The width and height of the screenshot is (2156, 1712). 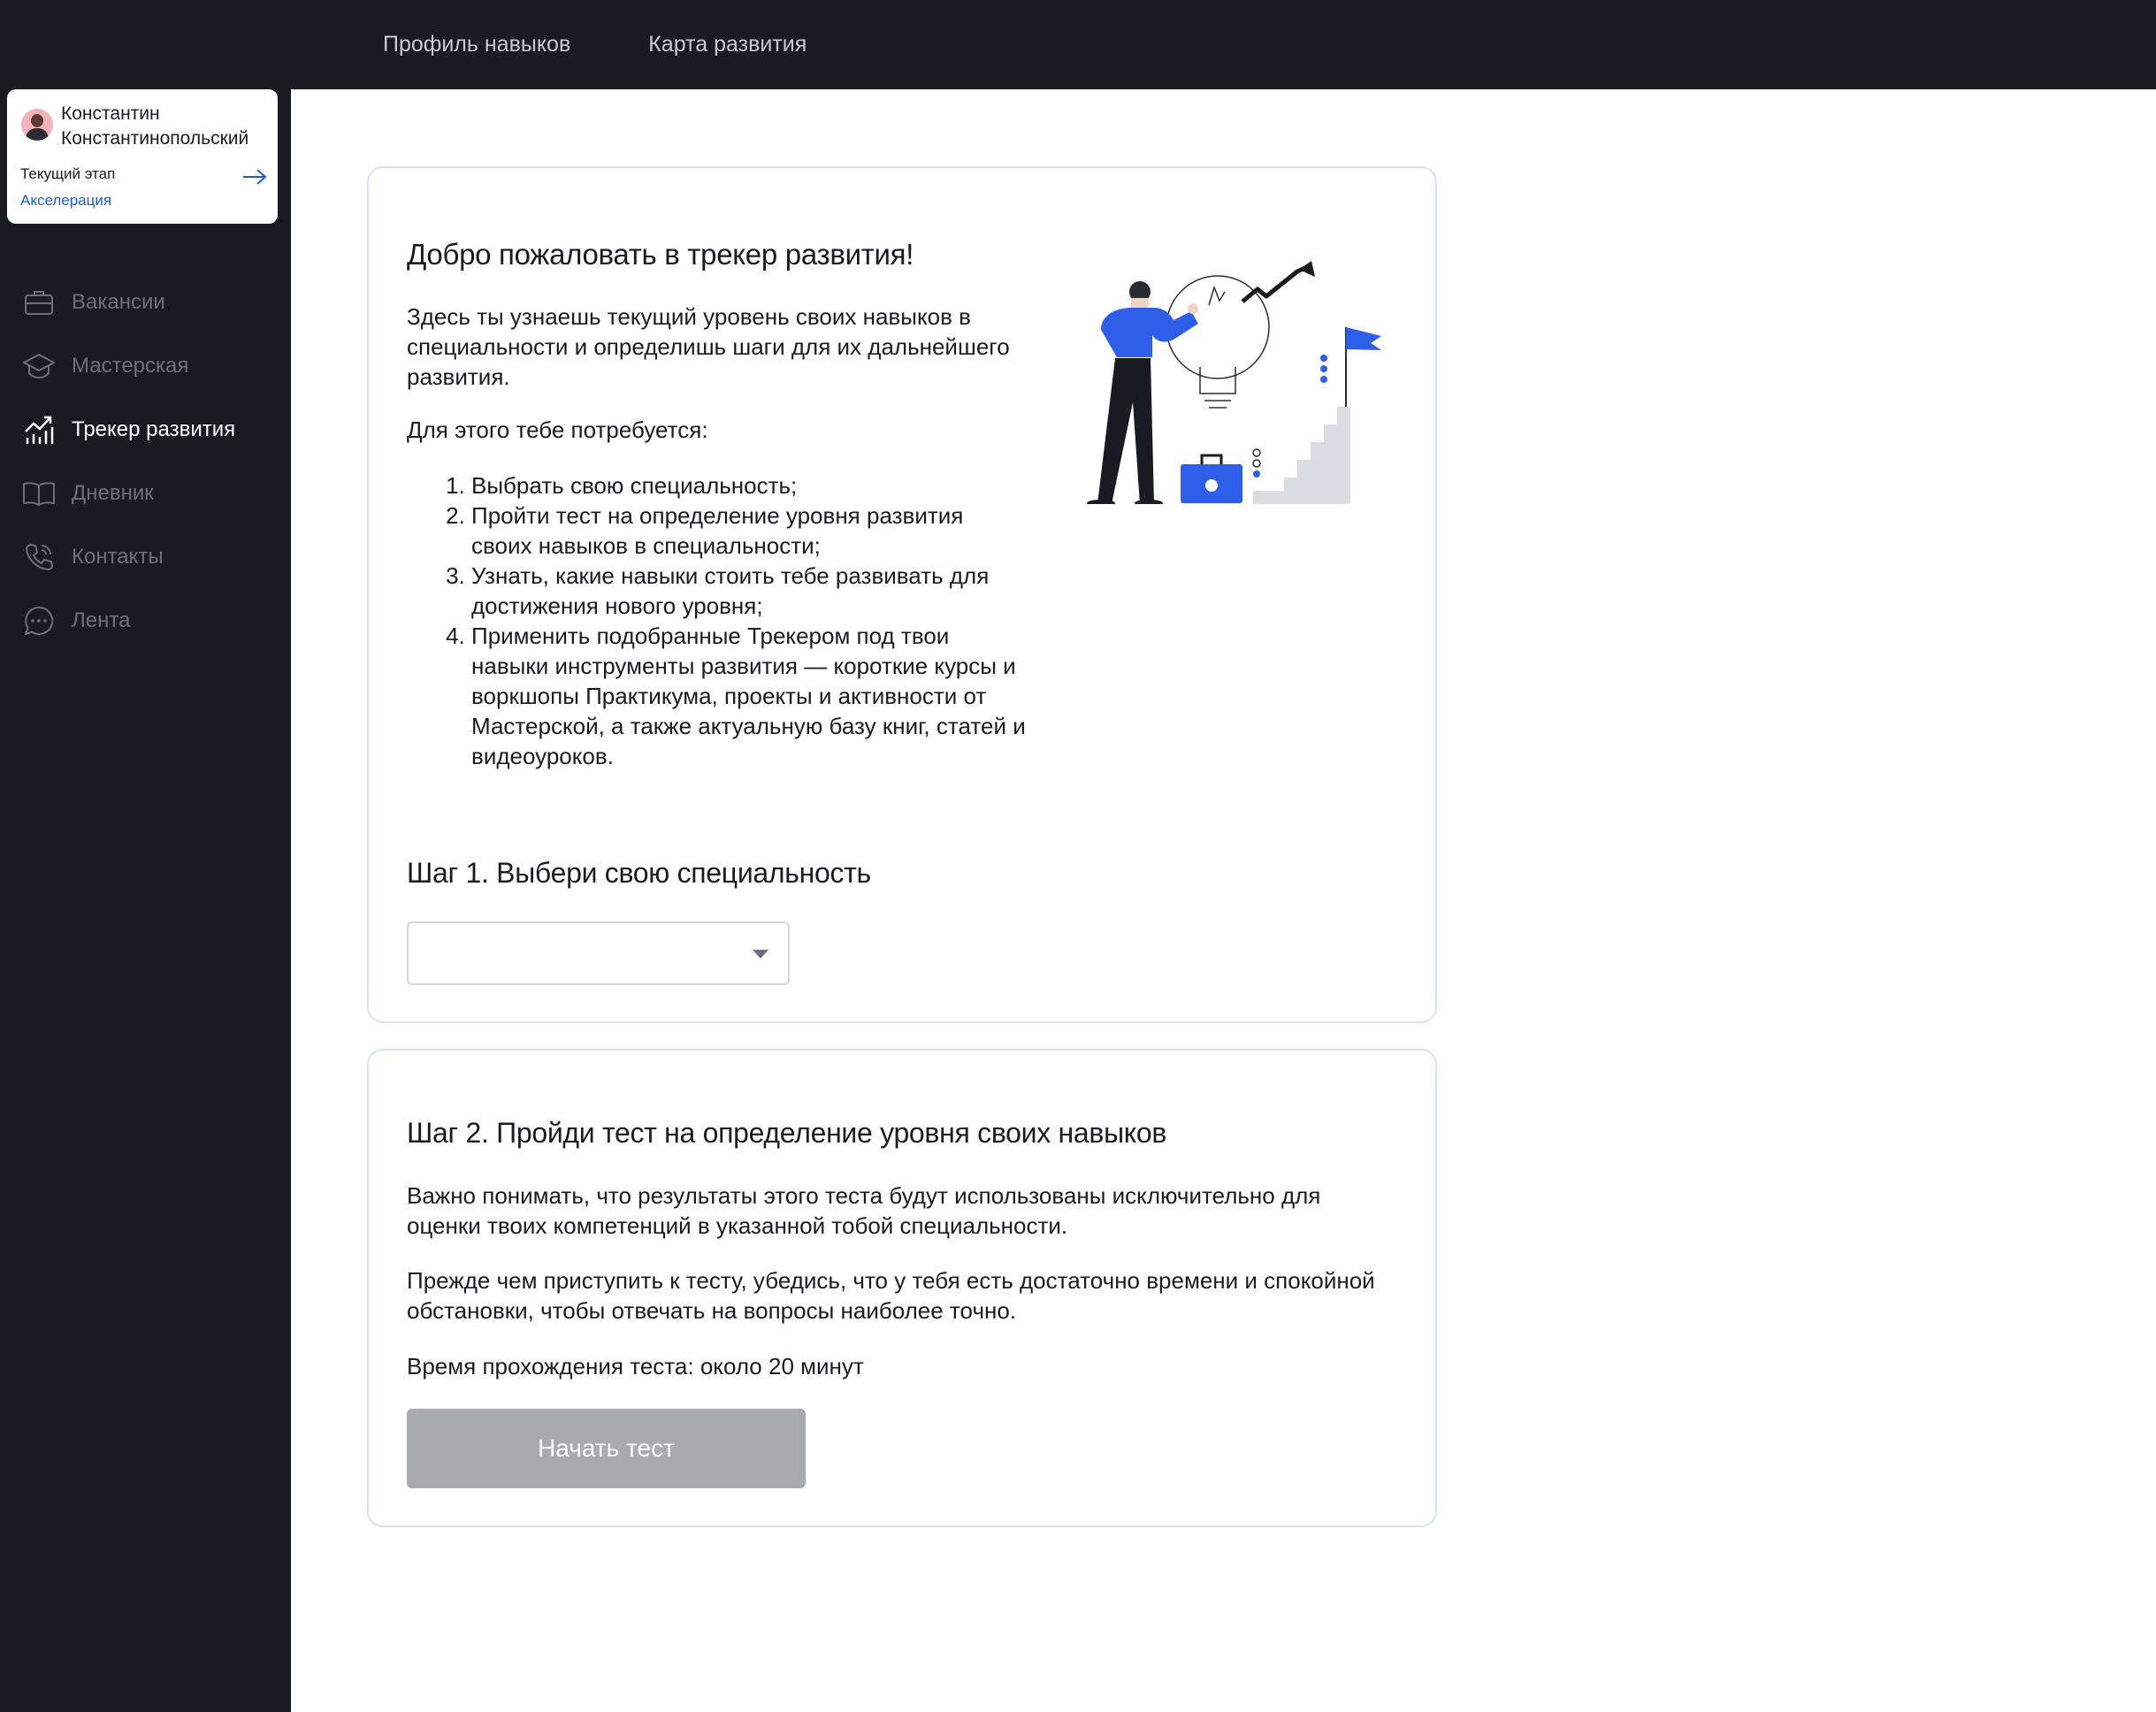 What do you see at coordinates (39, 621) in the screenshot?
I see `chat-icon` at bounding box center [39, 621].